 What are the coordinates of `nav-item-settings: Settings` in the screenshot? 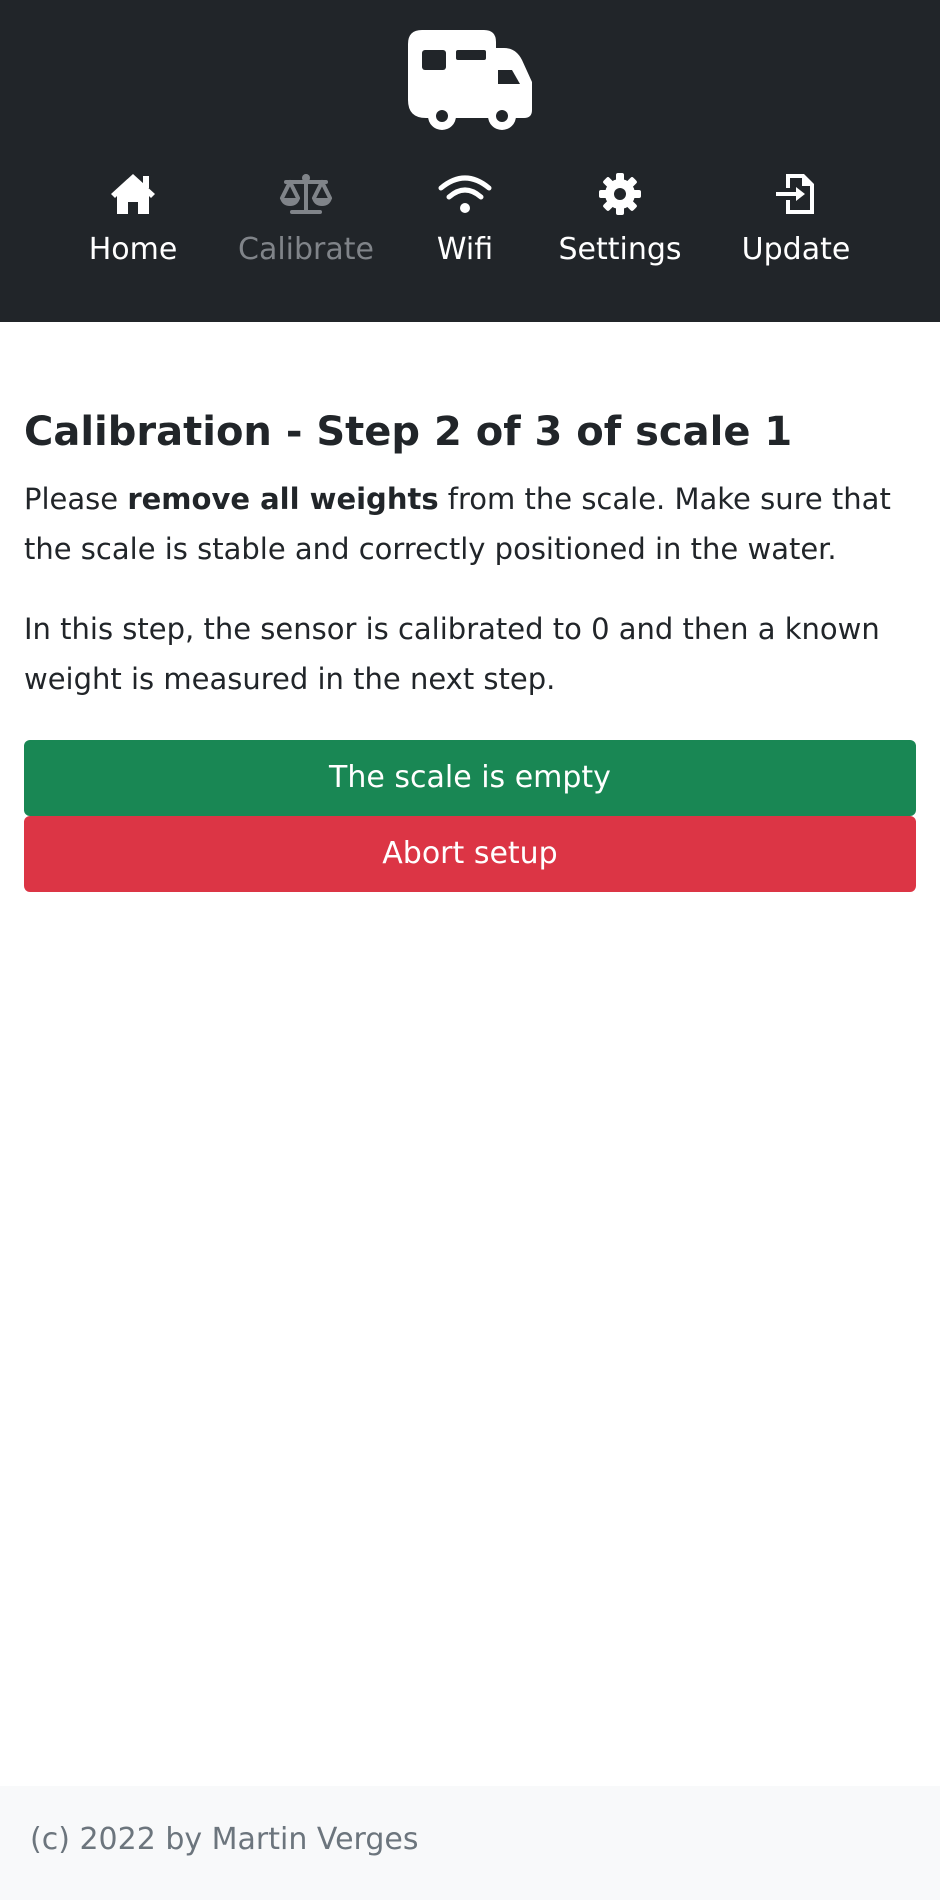 It's located at (620, 220).